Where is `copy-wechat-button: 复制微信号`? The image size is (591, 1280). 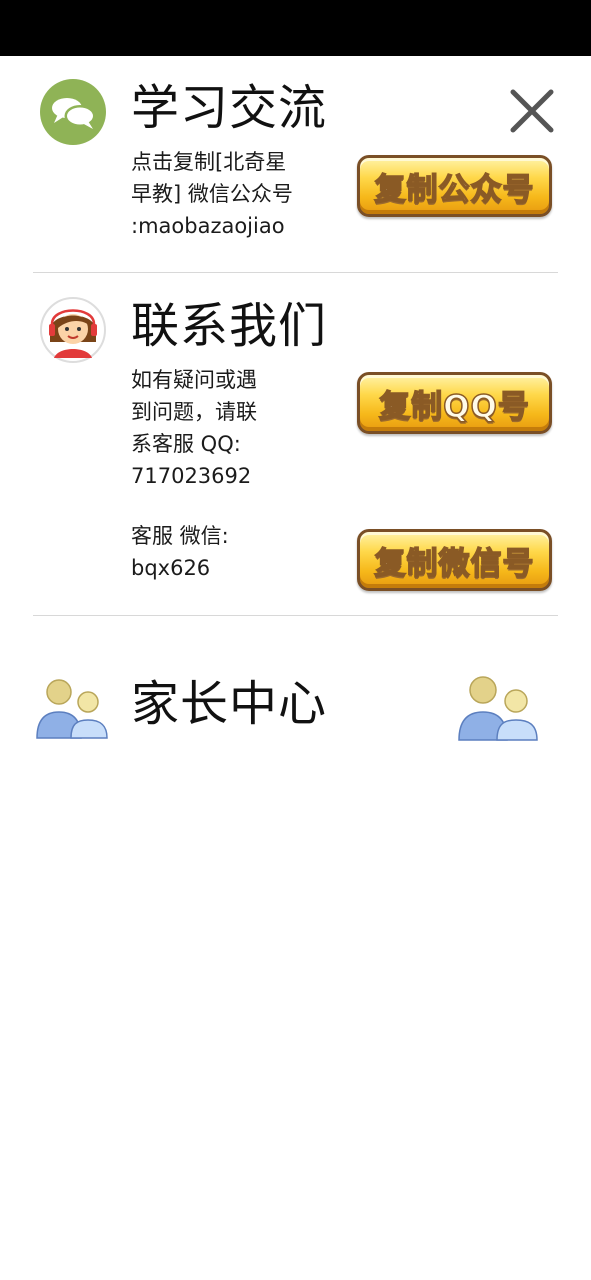 copy-wechat-button: 复制微信号 is located at coordinates (454, 560).